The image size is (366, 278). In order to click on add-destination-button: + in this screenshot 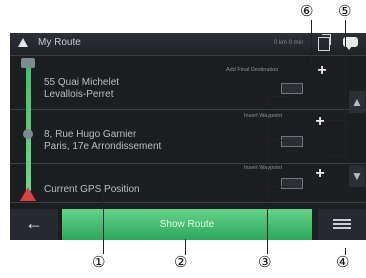, I will do `click(322, 71)`.